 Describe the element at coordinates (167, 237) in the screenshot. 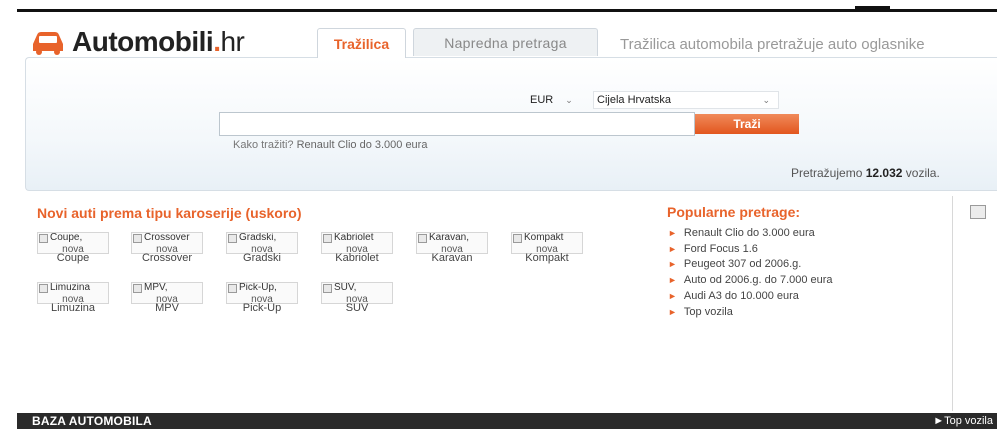

I see `category-alt: Crossover` at that location.